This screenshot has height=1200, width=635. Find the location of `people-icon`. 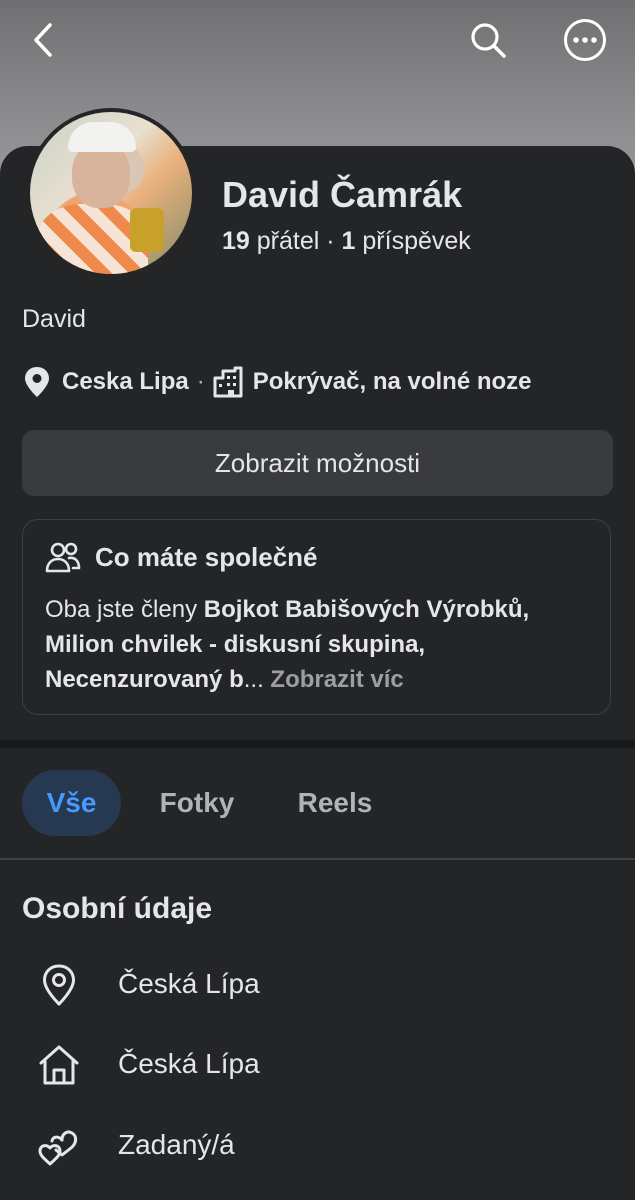

people-icon is located at coordinates (63, 557).